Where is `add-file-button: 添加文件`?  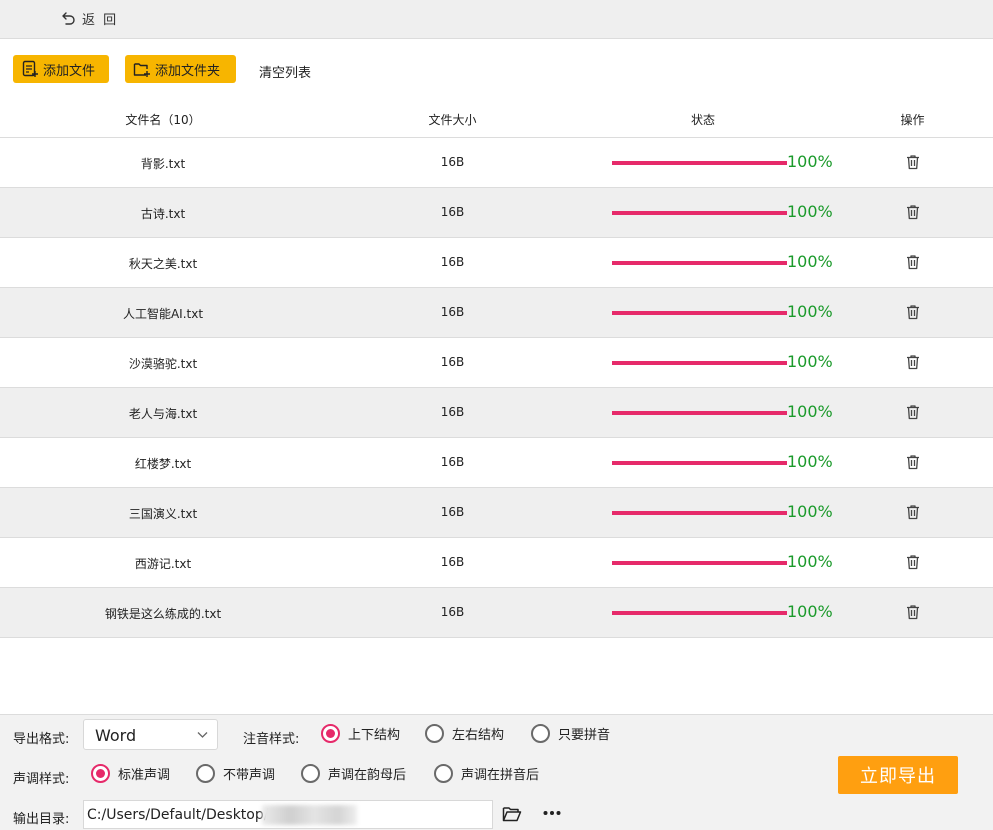
add-file-button: 添加文件 is located at coordinates (61, 69).